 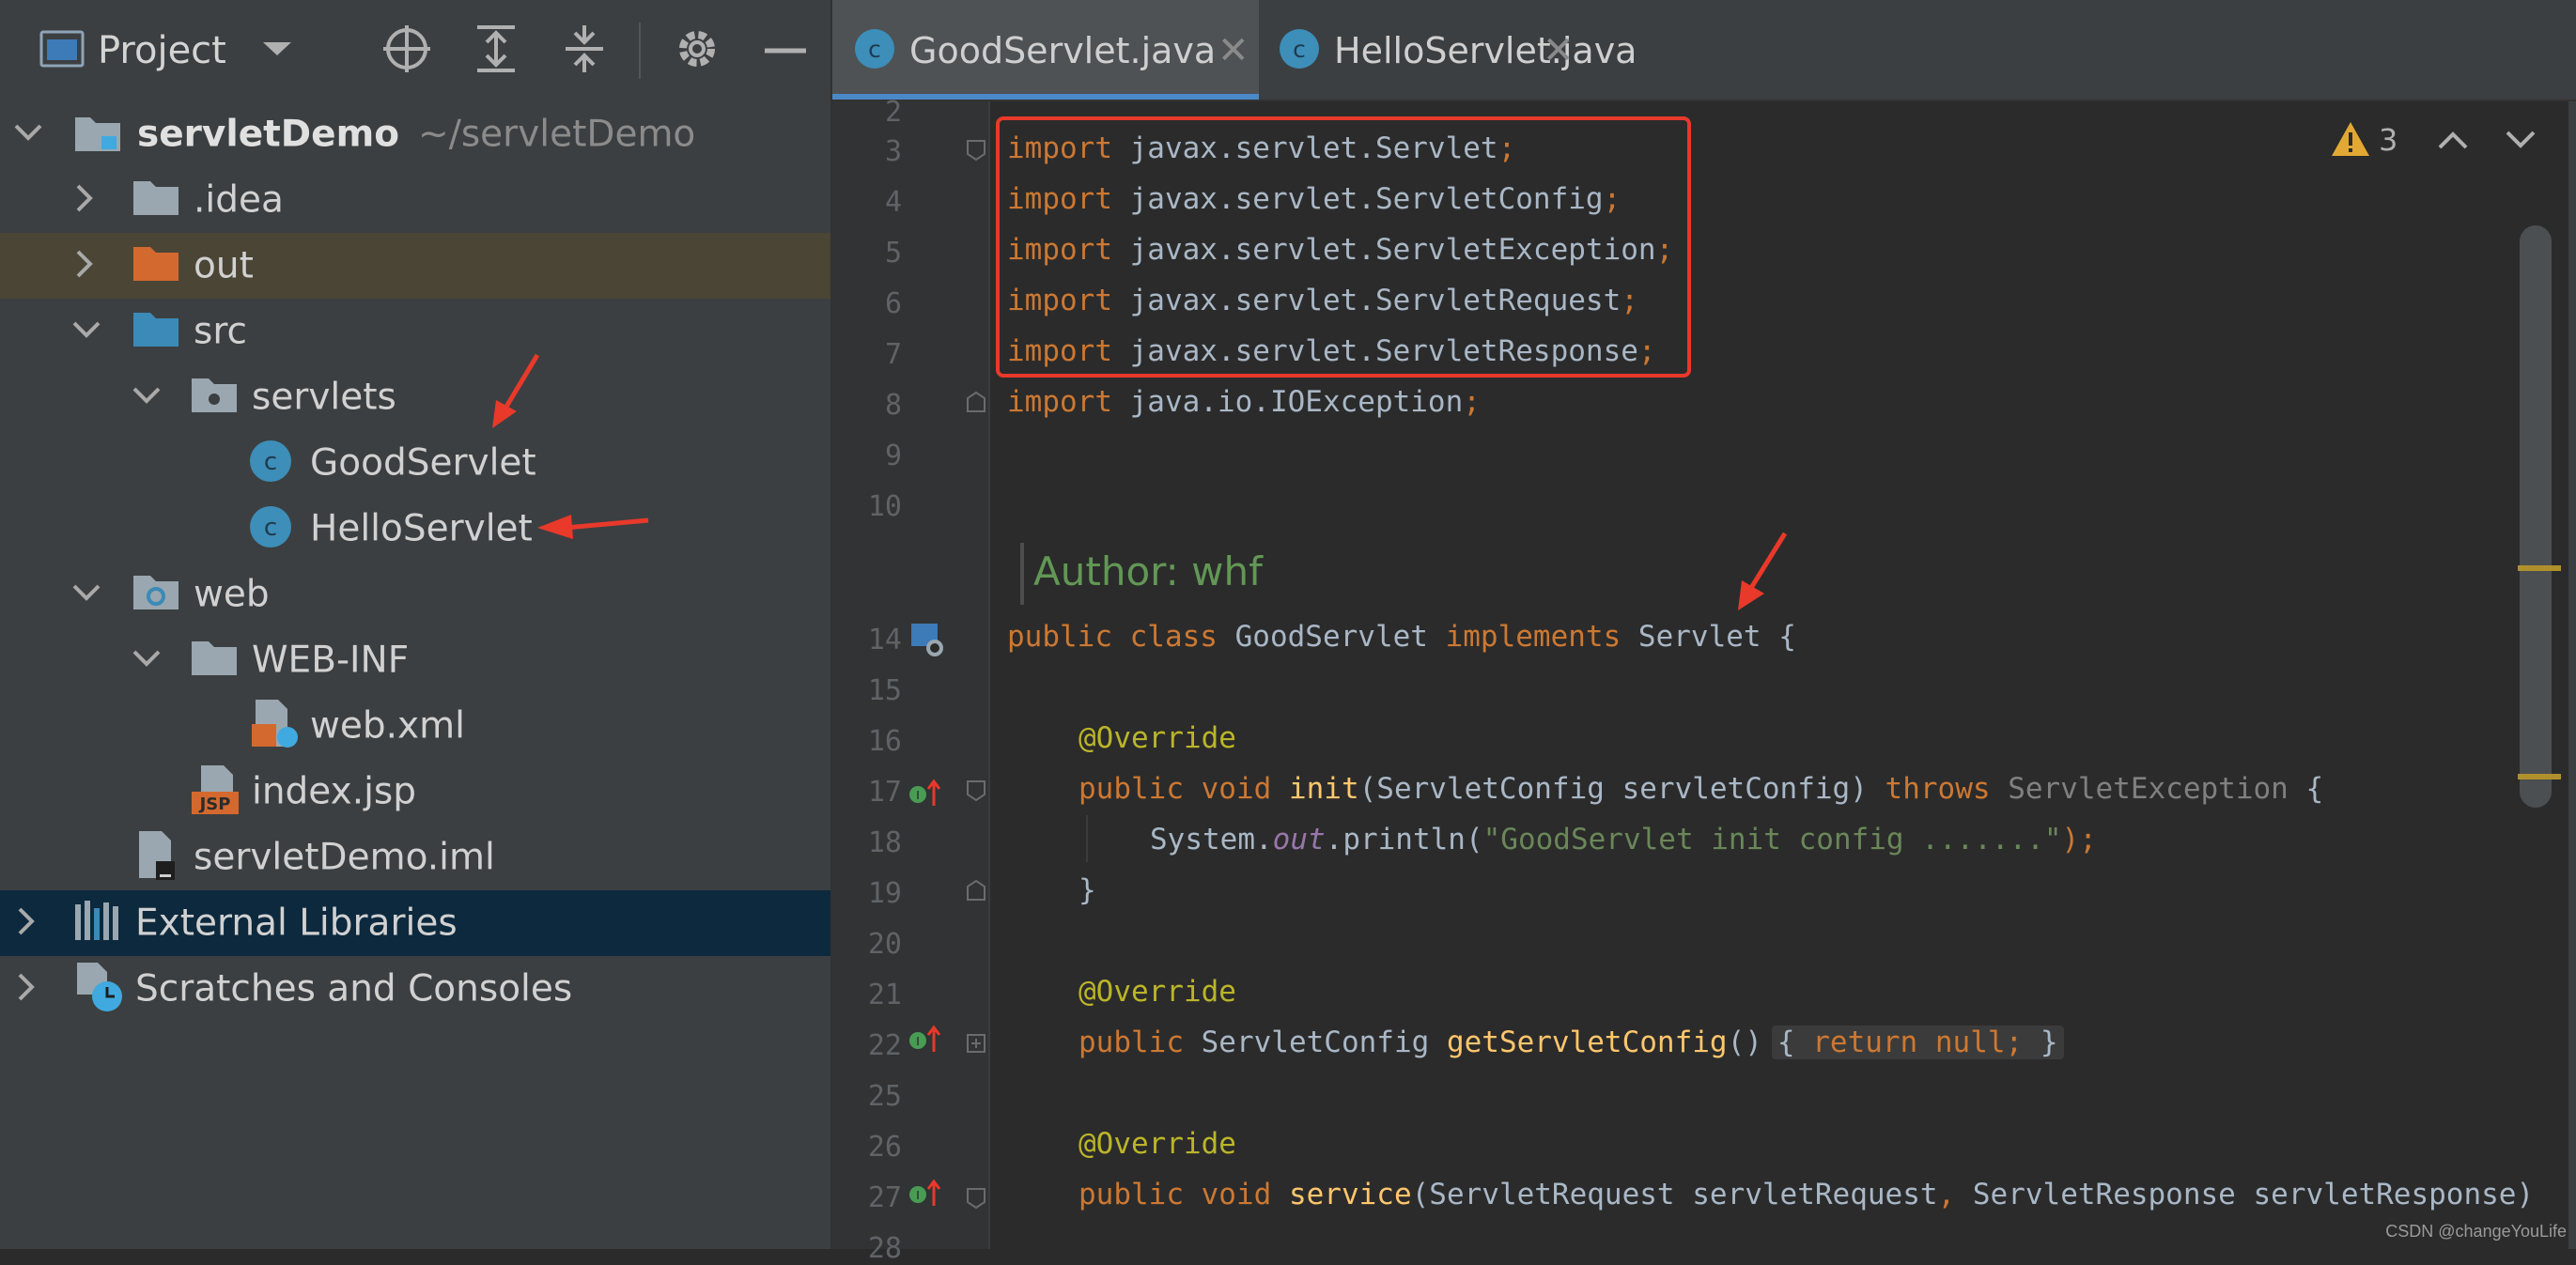 I want to click on code-line-21: @Override, so click(x=1158, y=992).